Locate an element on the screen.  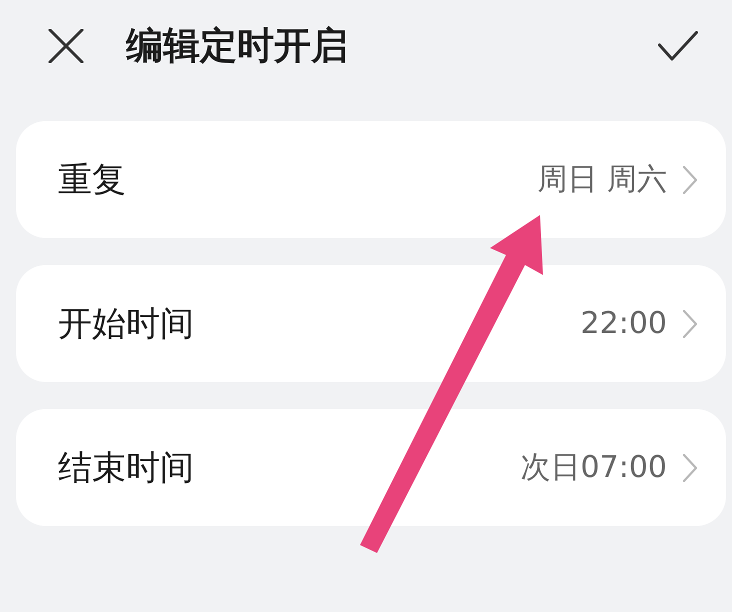
row-value: 周日 周六 is located at coordinates (602, 180).